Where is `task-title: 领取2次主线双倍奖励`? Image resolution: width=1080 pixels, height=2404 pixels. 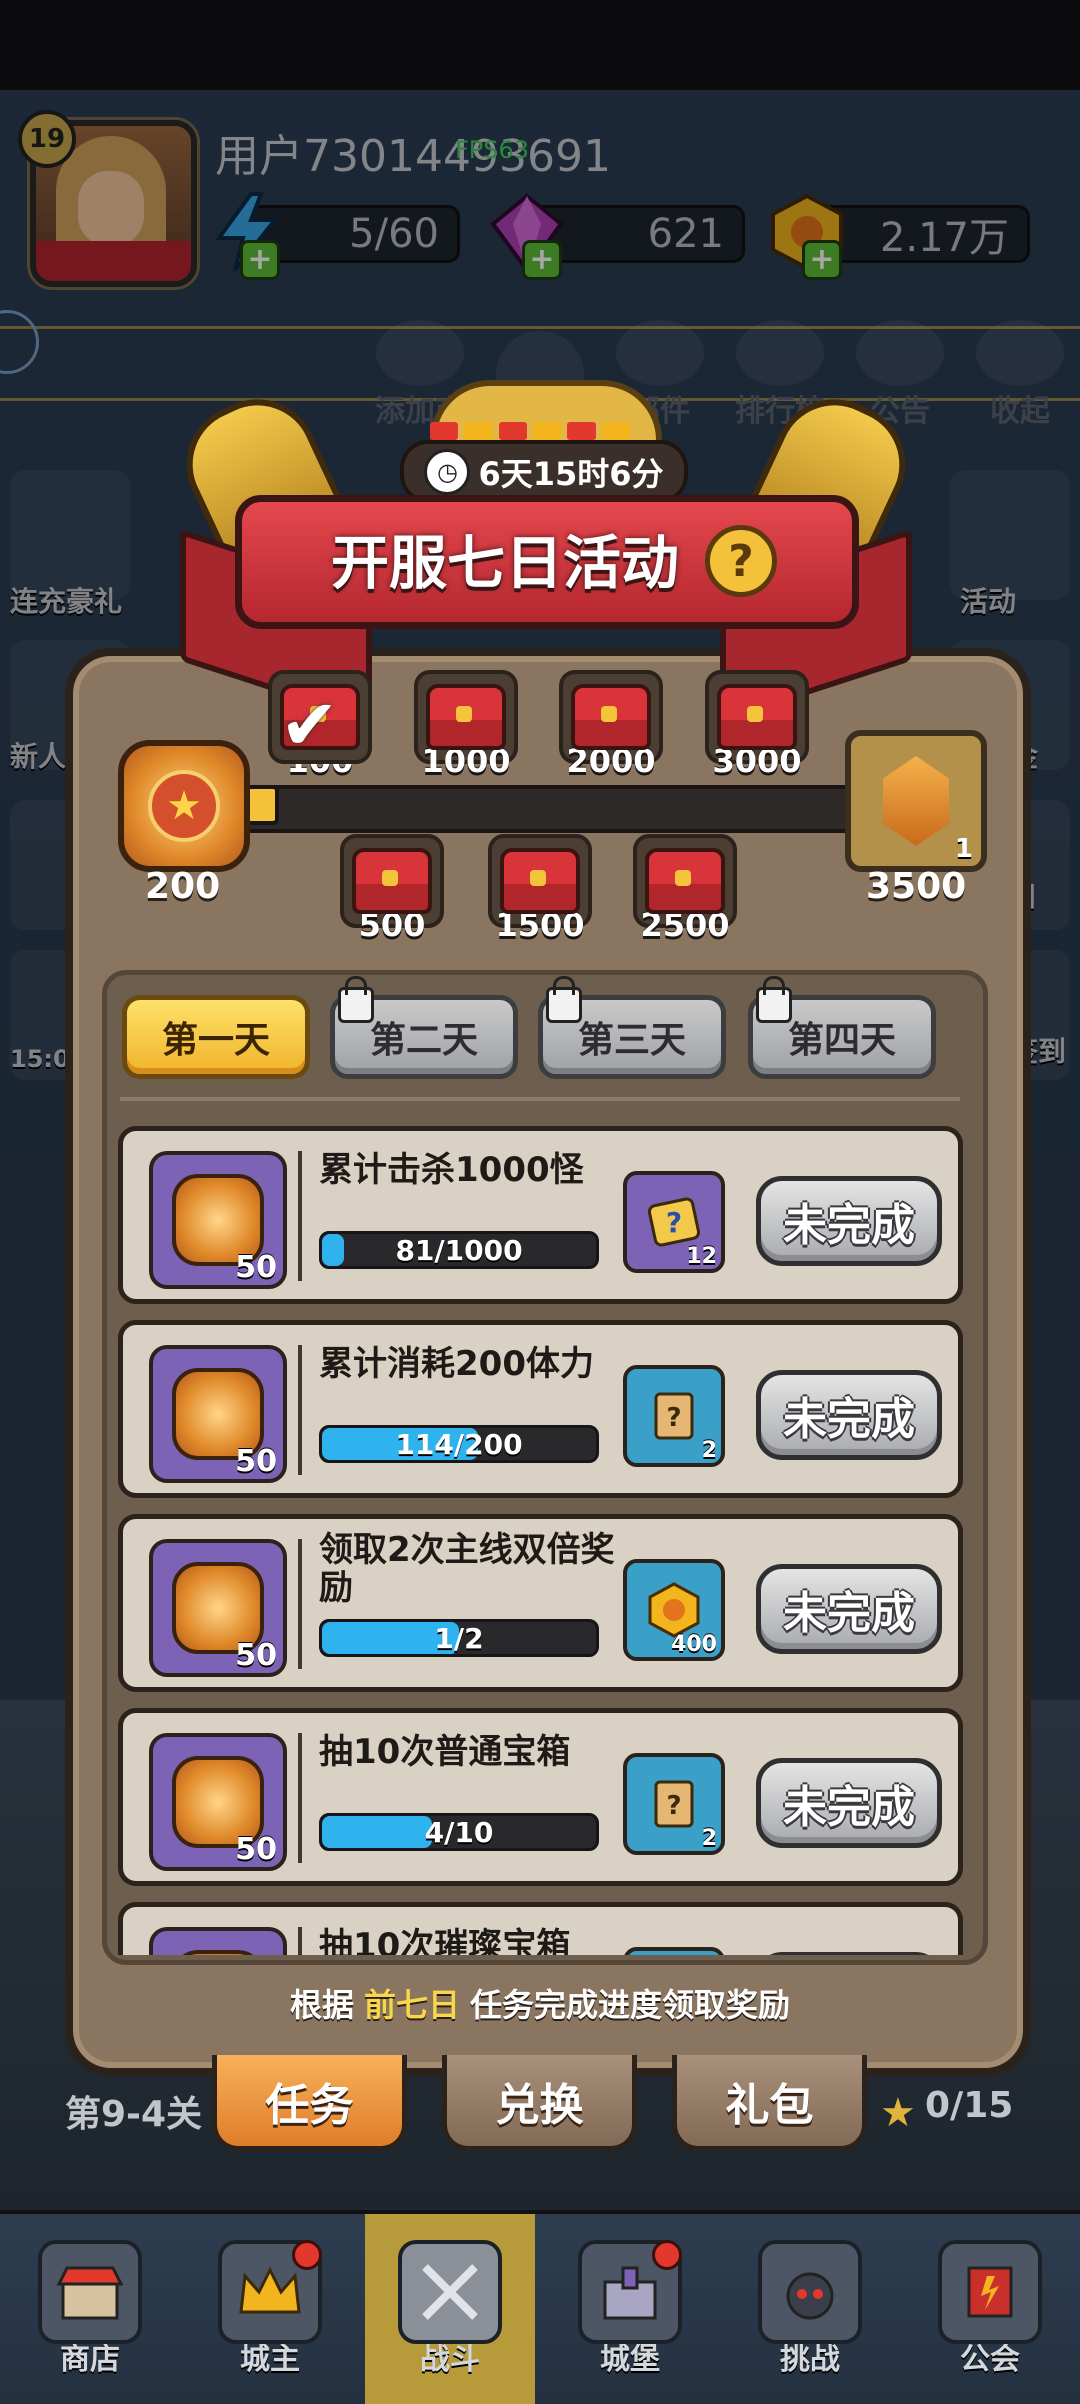 task-title: 领取2次主线双倍奖励 is located at coordinates (467, 1569).